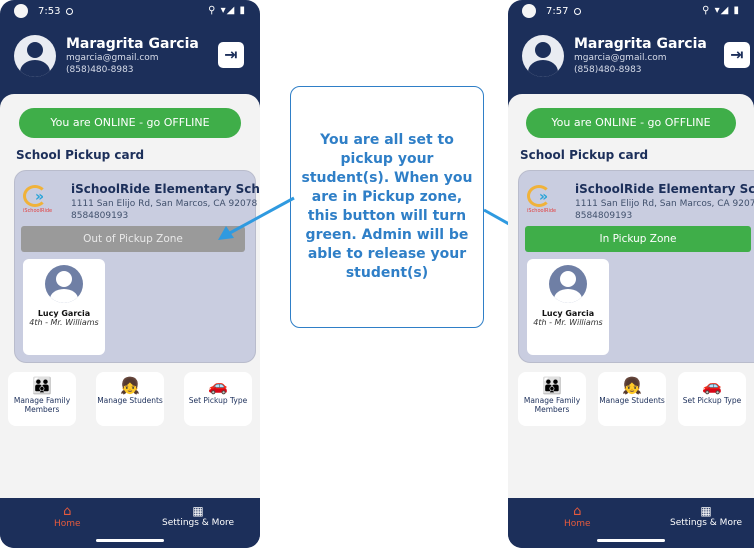 The width and height of the screenshot is (754, 548). What do you see at coordinates (638, 239) in the screenshot?
I see `pickup-zone-status-button: In Pickup Zone` at bounding box center [638, 239].